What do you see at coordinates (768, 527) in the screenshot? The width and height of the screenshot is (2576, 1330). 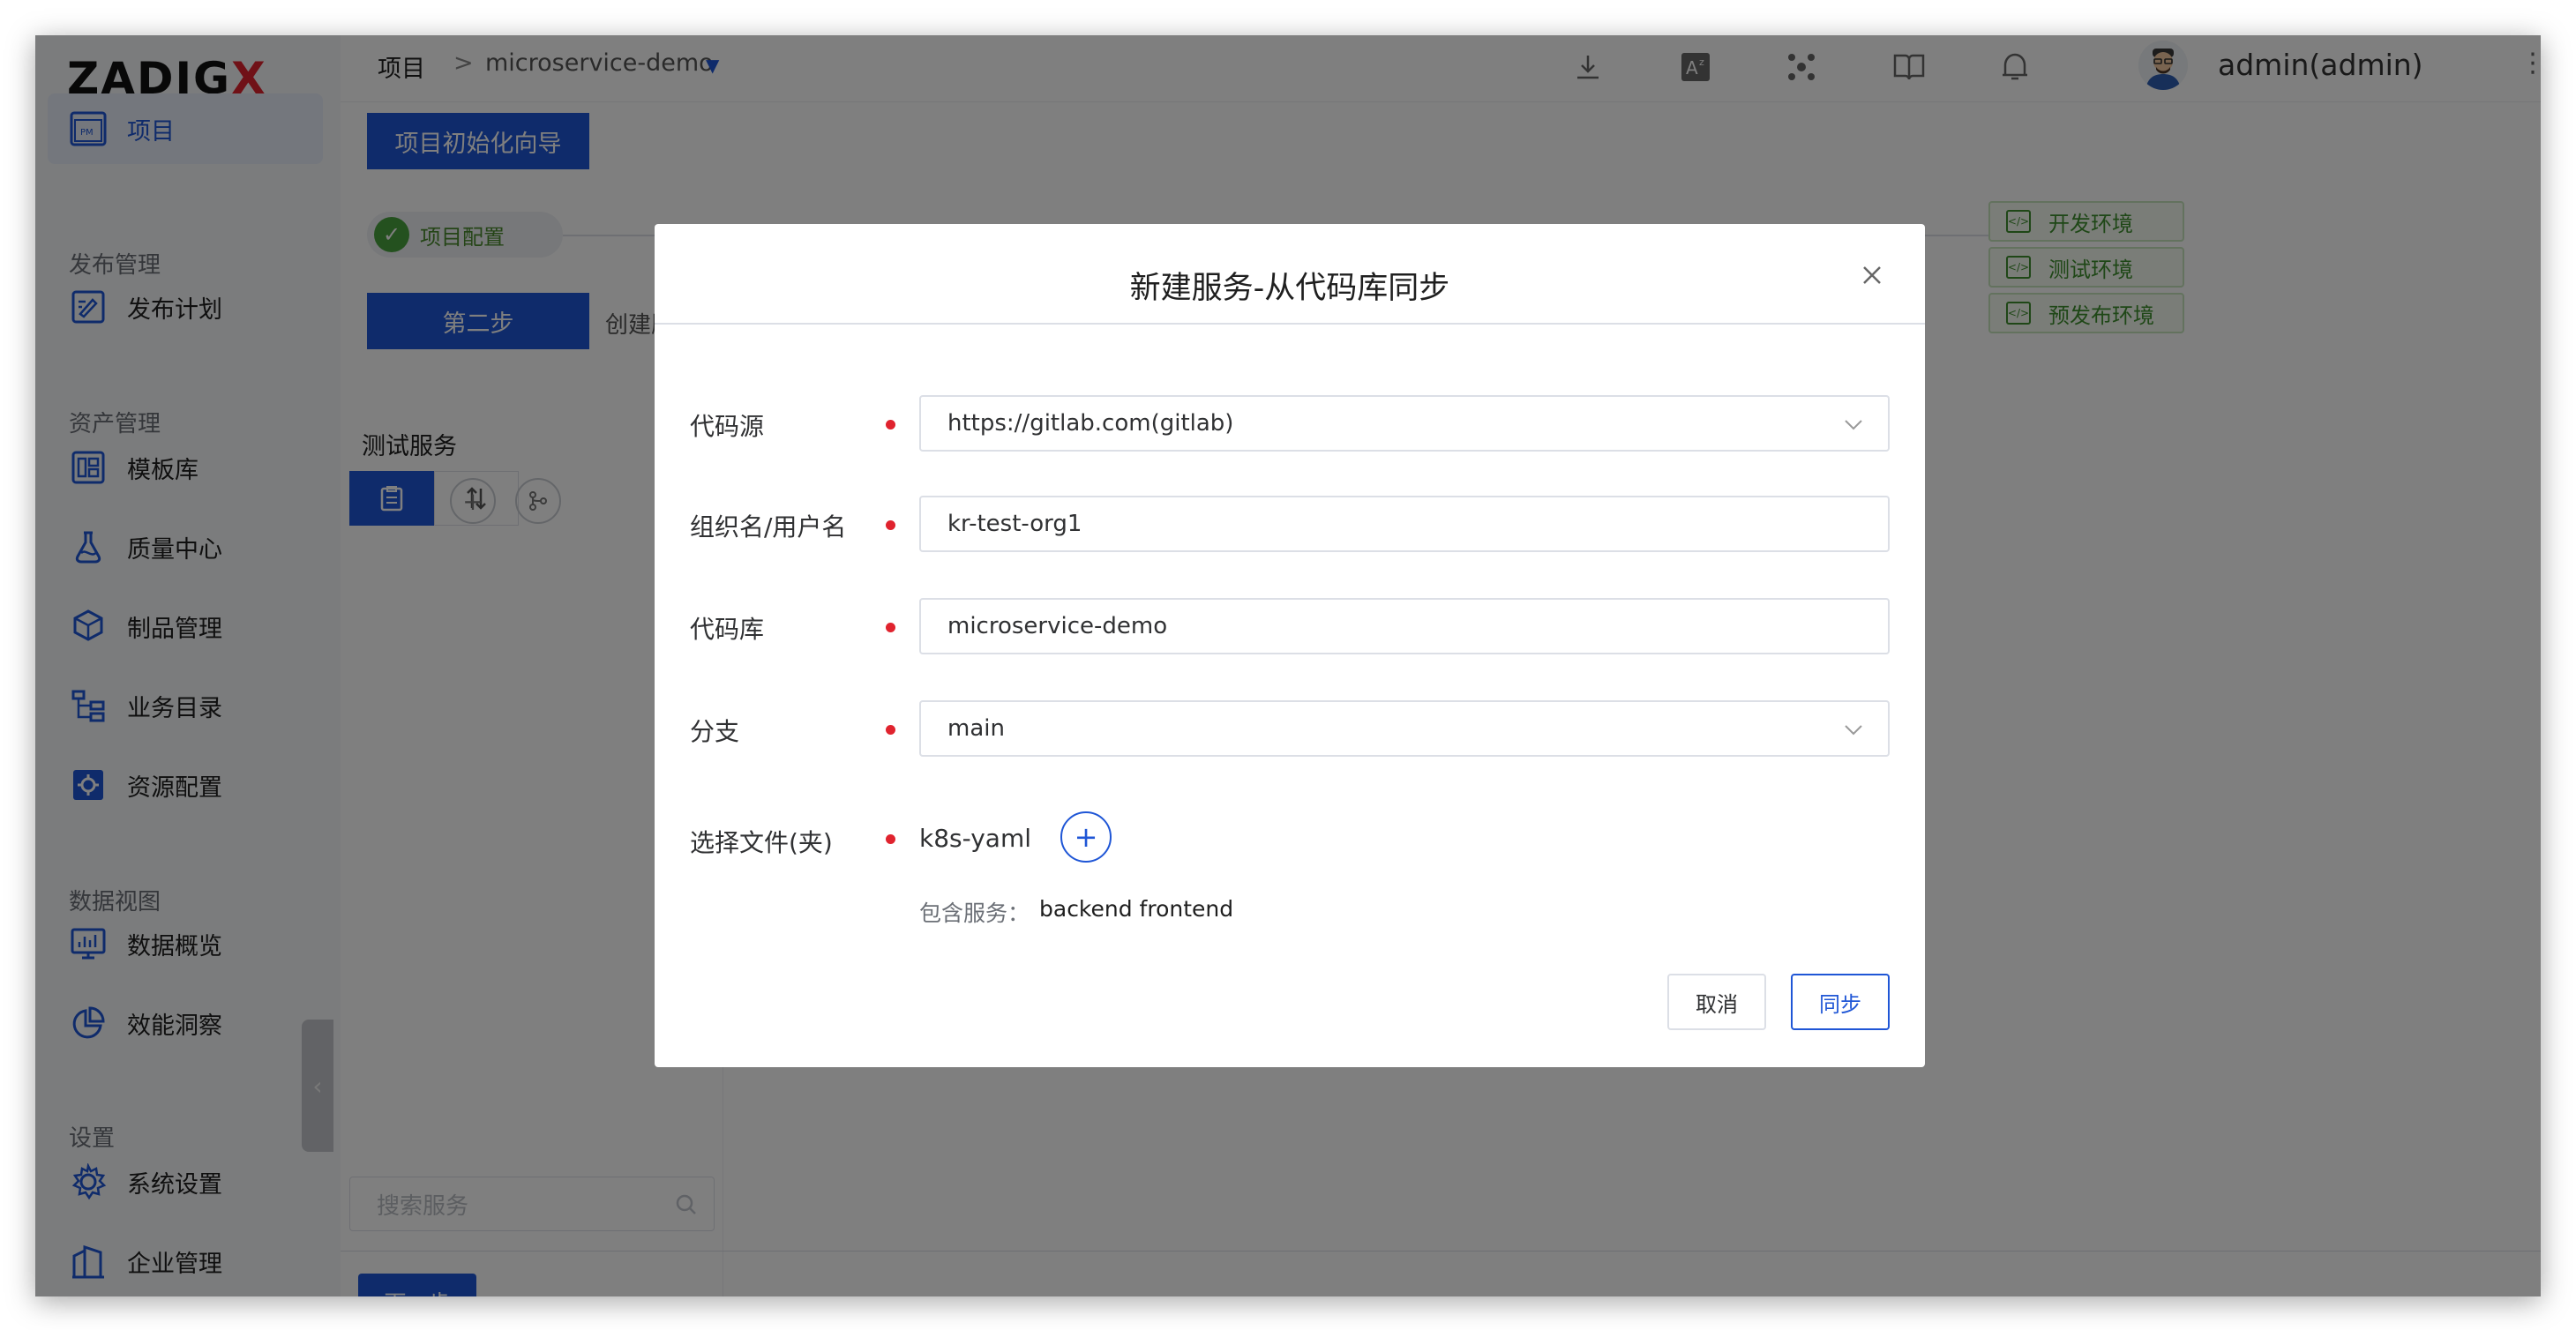 I see `org-name-label: 组织名/用户名` at bounding box center [768, 527].